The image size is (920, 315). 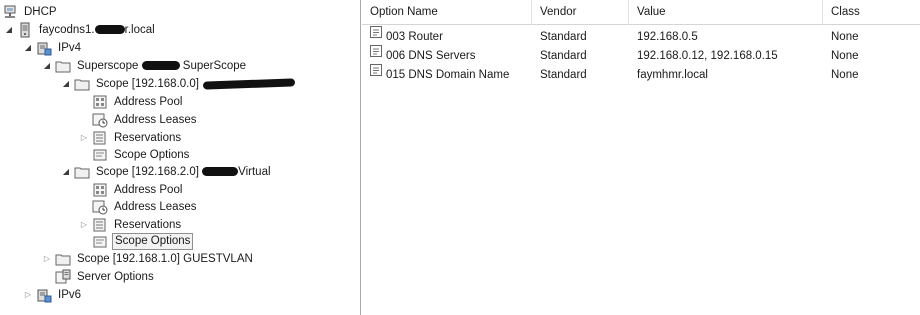 I want to click on tree-node-dhcp: DHCP, so click(x=30, y=11).